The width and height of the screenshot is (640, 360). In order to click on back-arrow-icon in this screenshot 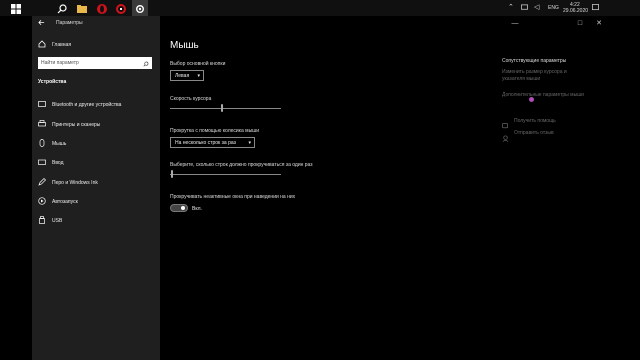, I will do `click(41, 23)`.